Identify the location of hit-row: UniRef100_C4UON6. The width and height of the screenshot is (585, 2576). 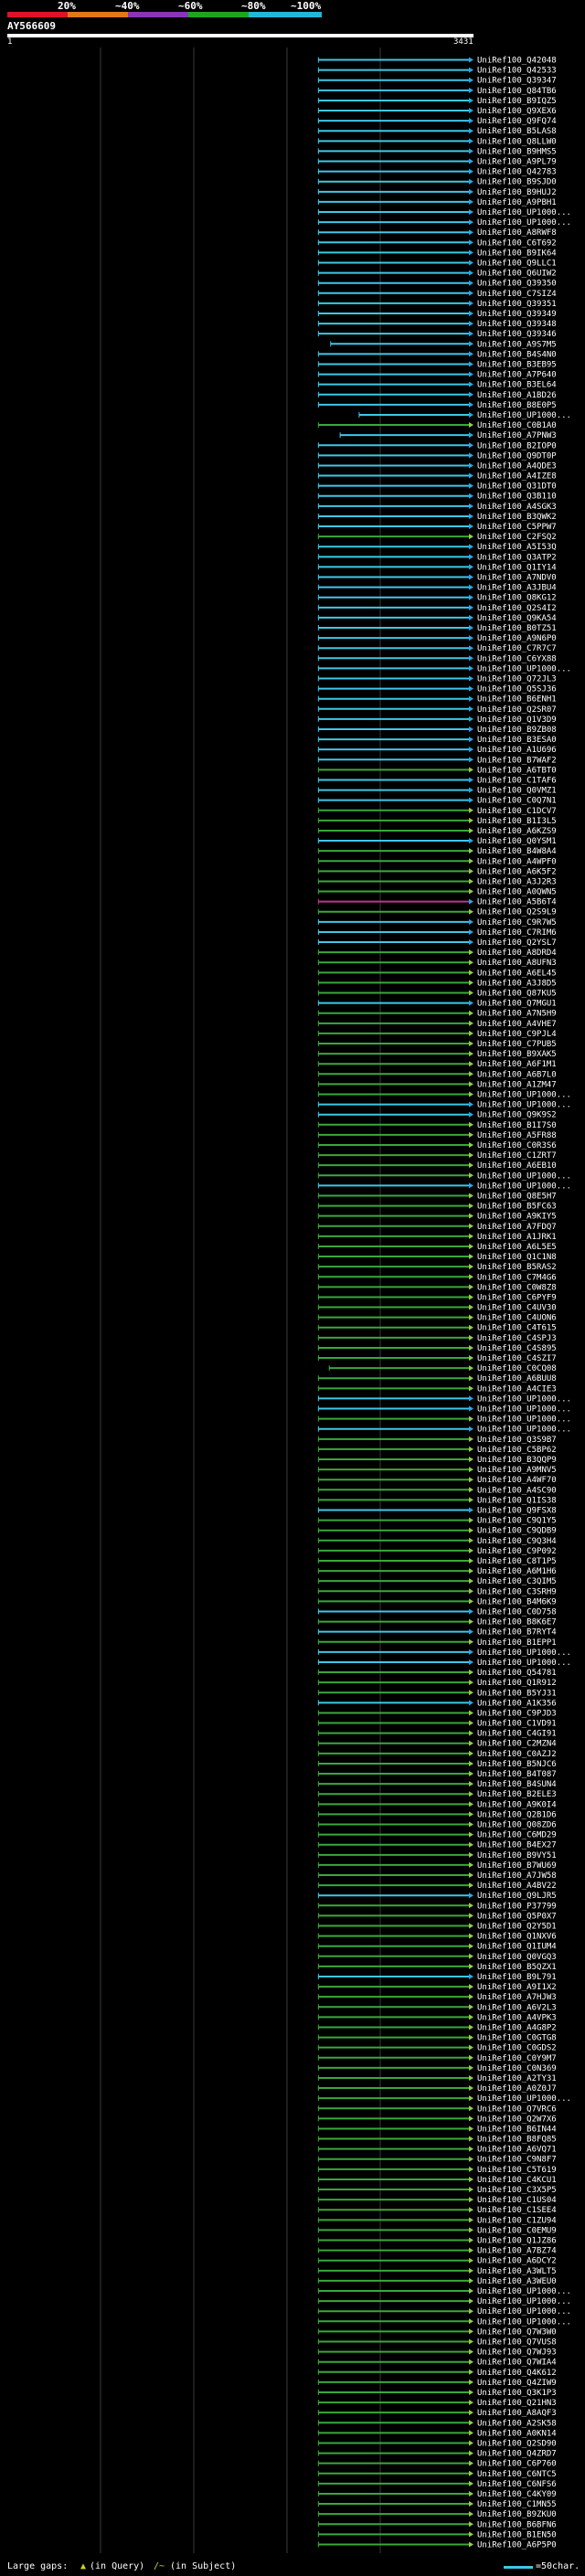
(437, 1318).